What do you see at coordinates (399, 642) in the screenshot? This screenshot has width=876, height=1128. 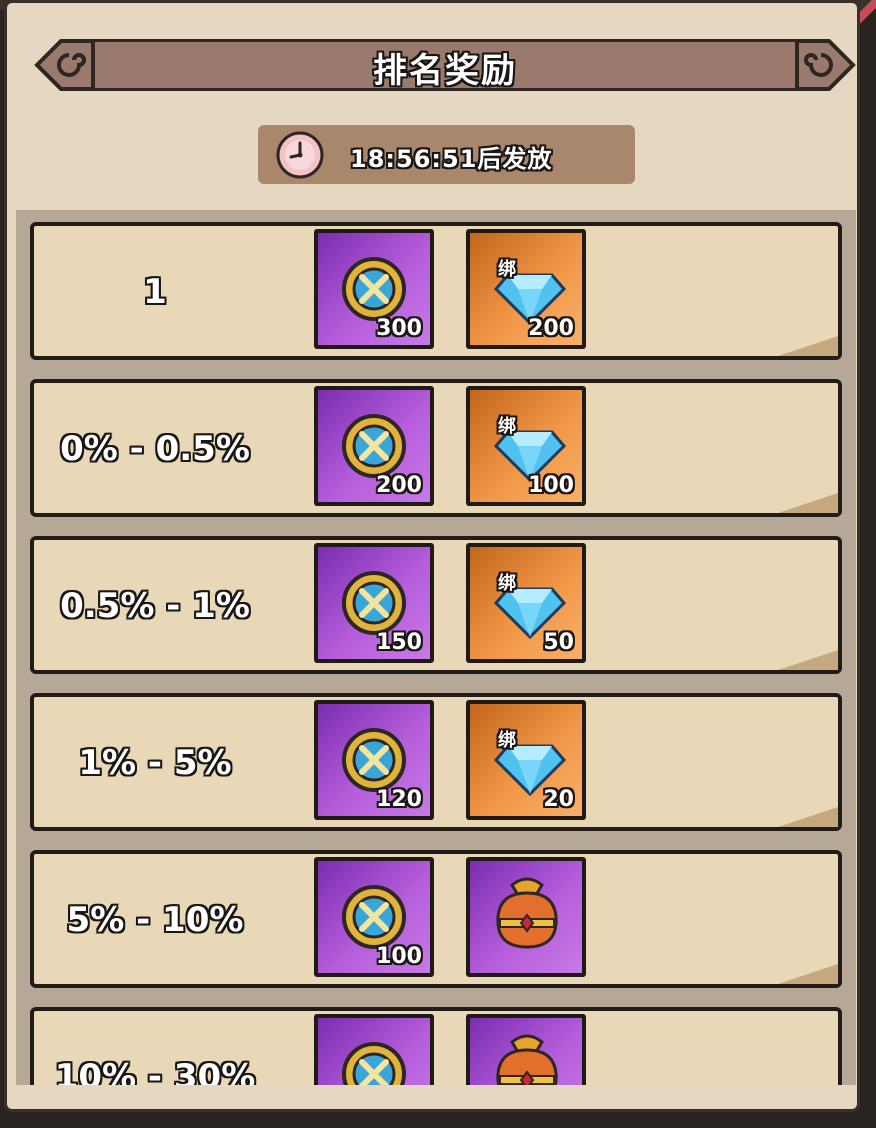 I see `item-quantity: 150` at bounding box center [399, 642].